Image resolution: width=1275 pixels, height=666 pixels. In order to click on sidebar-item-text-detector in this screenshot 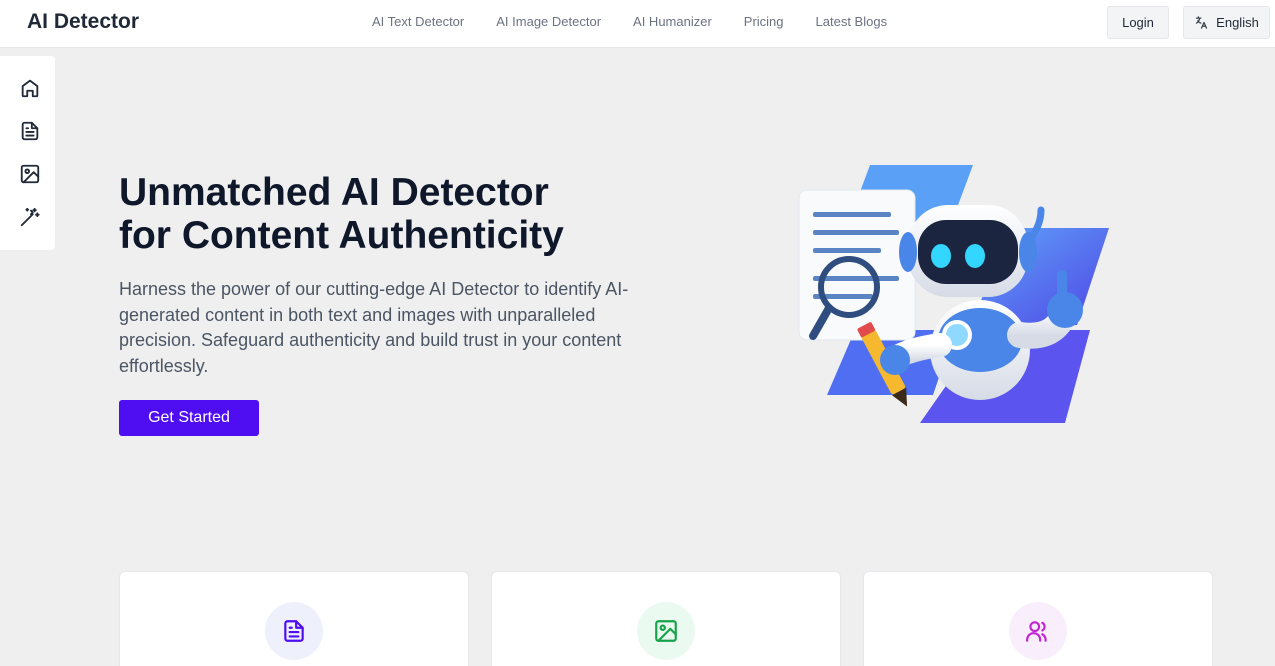, I will do `click(30, 131)`.